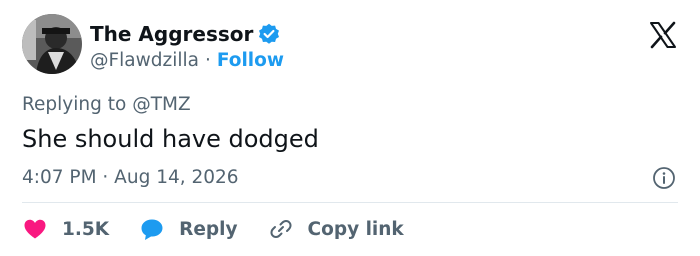  Describe the element at coordinates (281, 229) in the screenshot. I see `link-icon` at that location.